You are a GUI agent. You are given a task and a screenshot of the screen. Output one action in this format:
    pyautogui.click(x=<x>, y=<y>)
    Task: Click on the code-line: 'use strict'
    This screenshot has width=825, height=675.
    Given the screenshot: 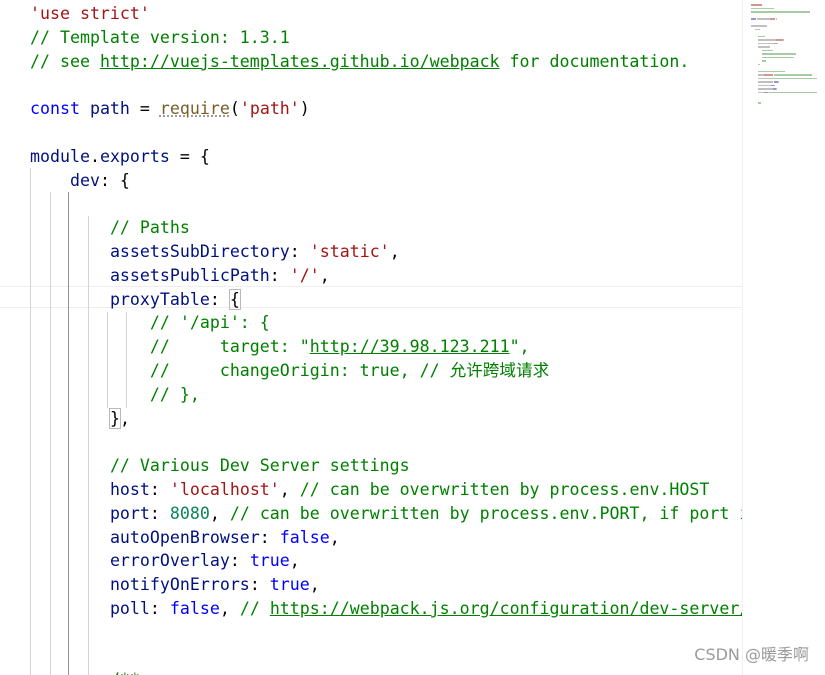 What is the action you would take?
    pyautogui.click(x=90, y=14)
    